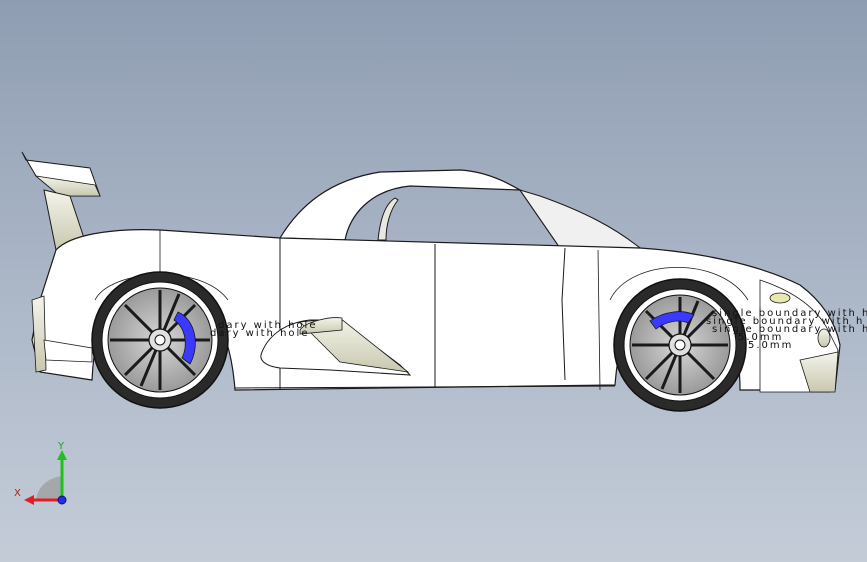  Describe the element at coordinates (160, 340) in the screenshot. I see `rear-wheel` at that location.